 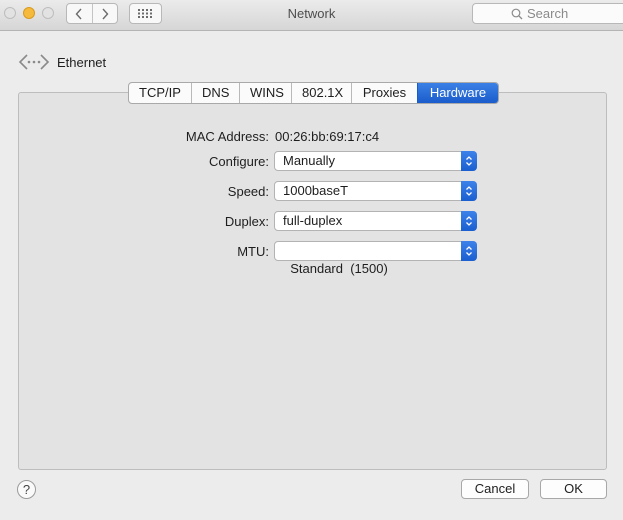 I want to click on search-field, so click(x=547, y=13).